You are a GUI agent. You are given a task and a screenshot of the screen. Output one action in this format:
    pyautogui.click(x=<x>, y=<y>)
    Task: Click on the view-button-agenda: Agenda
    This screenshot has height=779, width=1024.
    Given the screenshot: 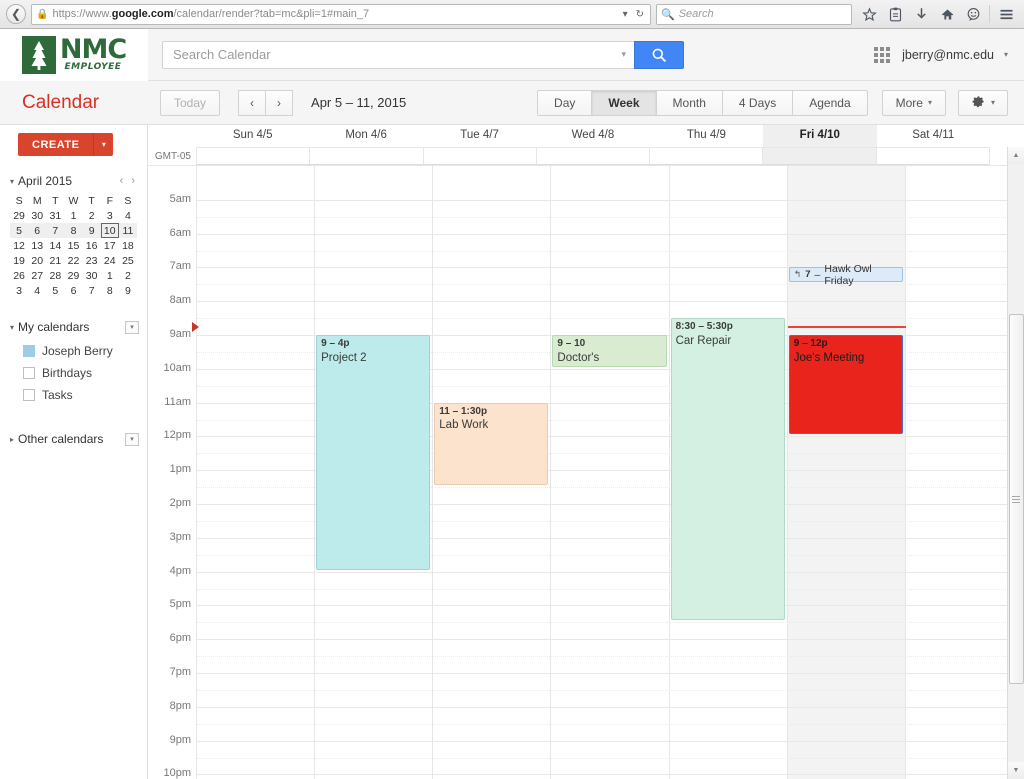 What is the action you would take?
    pyautogui.click(x=830, y=102)
    